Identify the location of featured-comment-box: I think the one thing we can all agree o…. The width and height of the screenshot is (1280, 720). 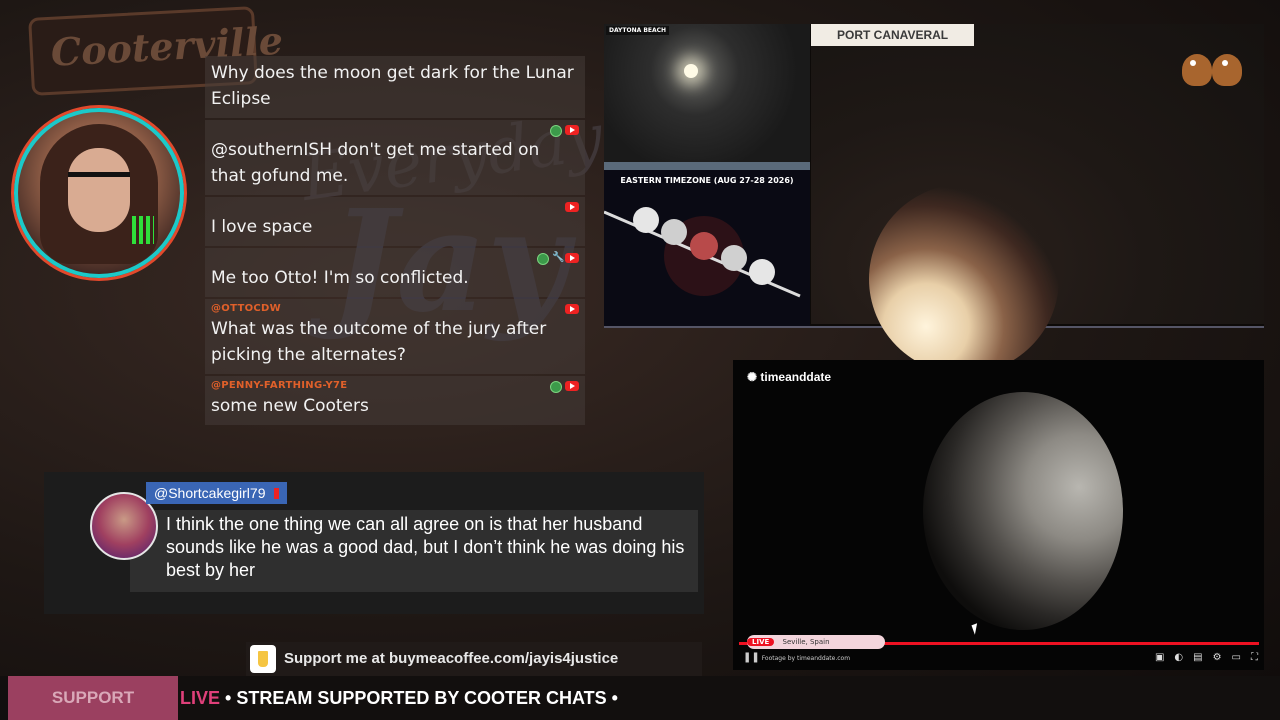
(414, 551).